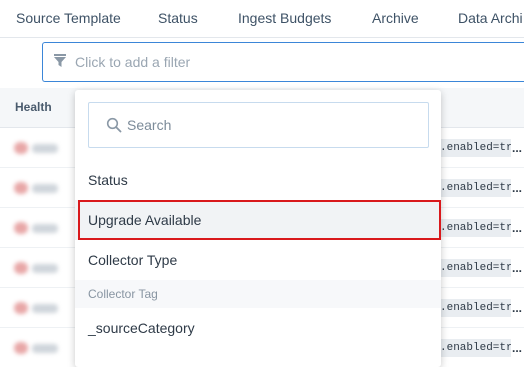 This screenshot has width=524, height=367. What do you see at coordinates (258, 260) in the screenshot?
I see `option-collector-type: Collector Type` at bounding box center [258, 260].